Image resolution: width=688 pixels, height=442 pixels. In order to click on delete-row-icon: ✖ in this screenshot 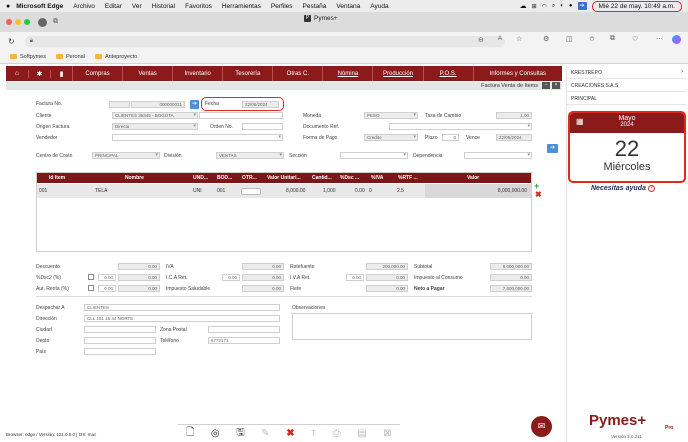, I will do `click(538, 194)`.